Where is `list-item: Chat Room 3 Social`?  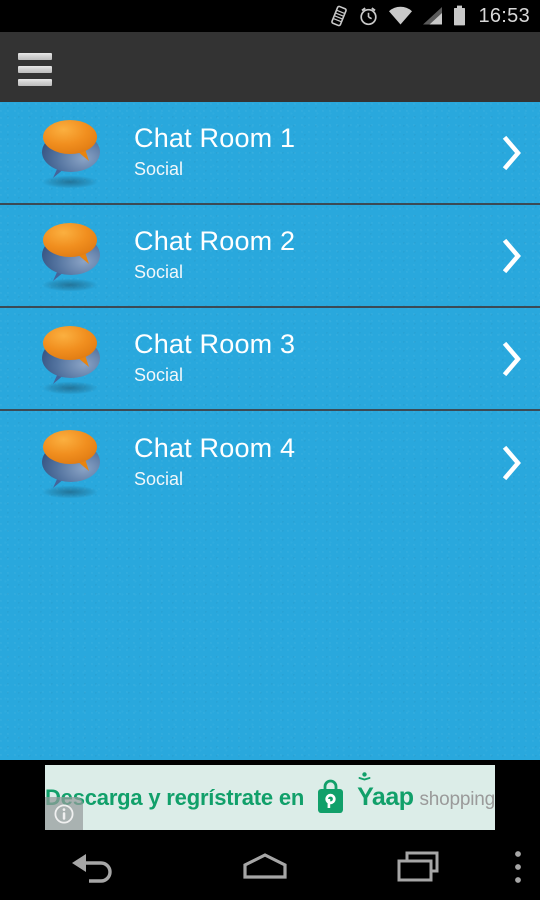
list-item: Chat Room 3 Social is located at coordinates (270, 359).